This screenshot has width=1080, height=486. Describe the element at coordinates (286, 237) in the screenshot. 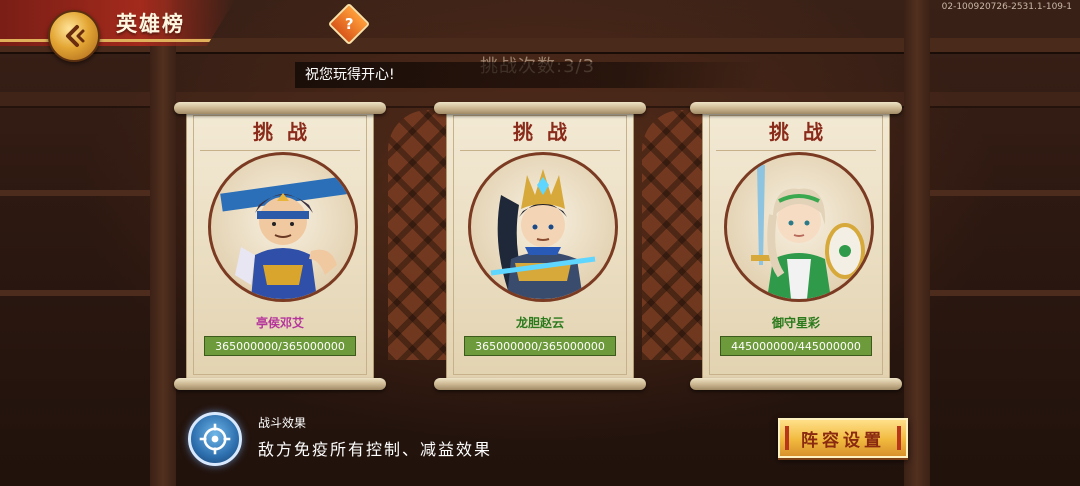

I see `hero-warrior-icon` at that location.